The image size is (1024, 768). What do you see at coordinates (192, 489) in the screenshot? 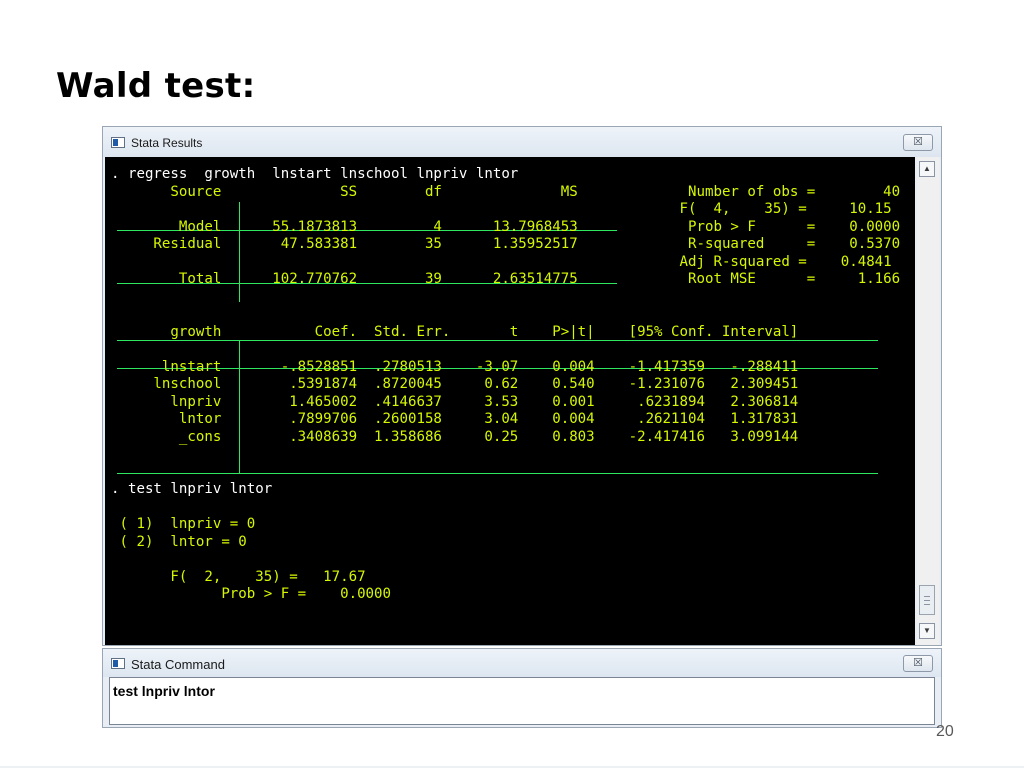
I see `test-command: . test lnpriv lntor` at bounding box center [192, 489].